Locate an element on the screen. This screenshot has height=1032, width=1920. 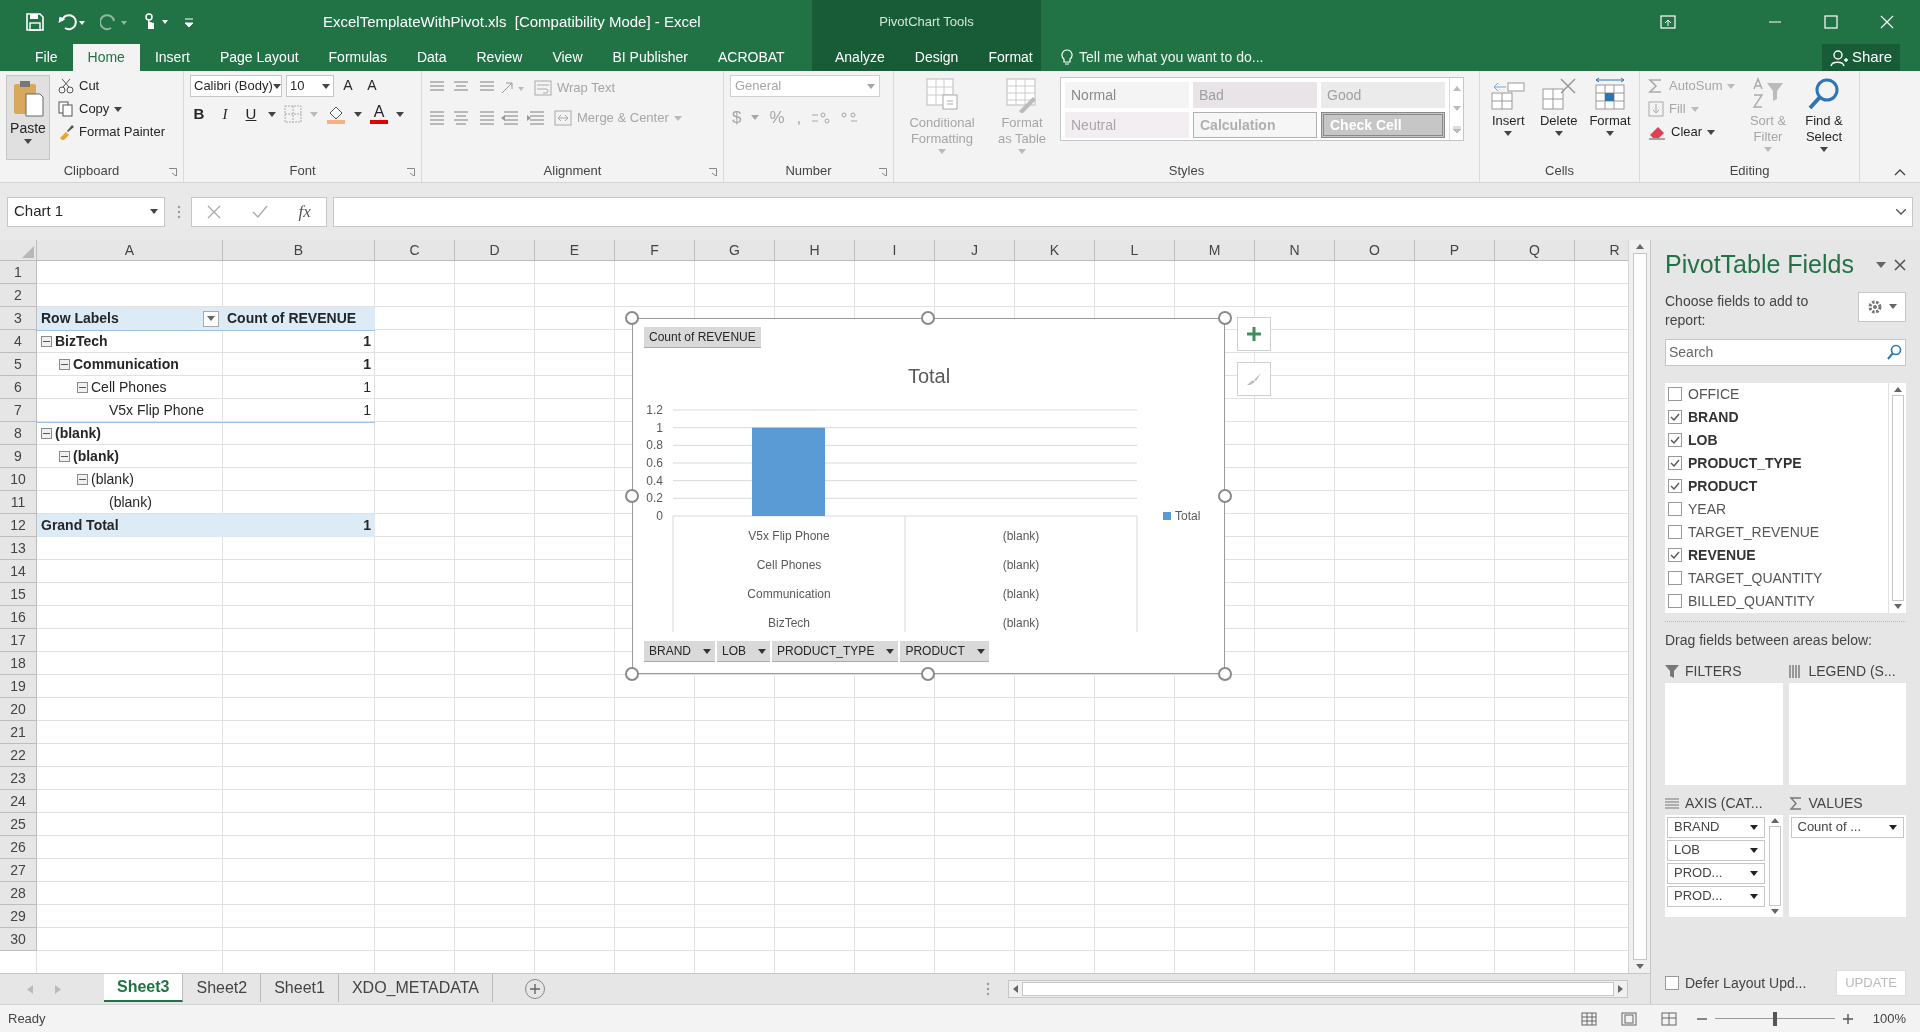
row-header: 28 is located at coordinates (18, 893).